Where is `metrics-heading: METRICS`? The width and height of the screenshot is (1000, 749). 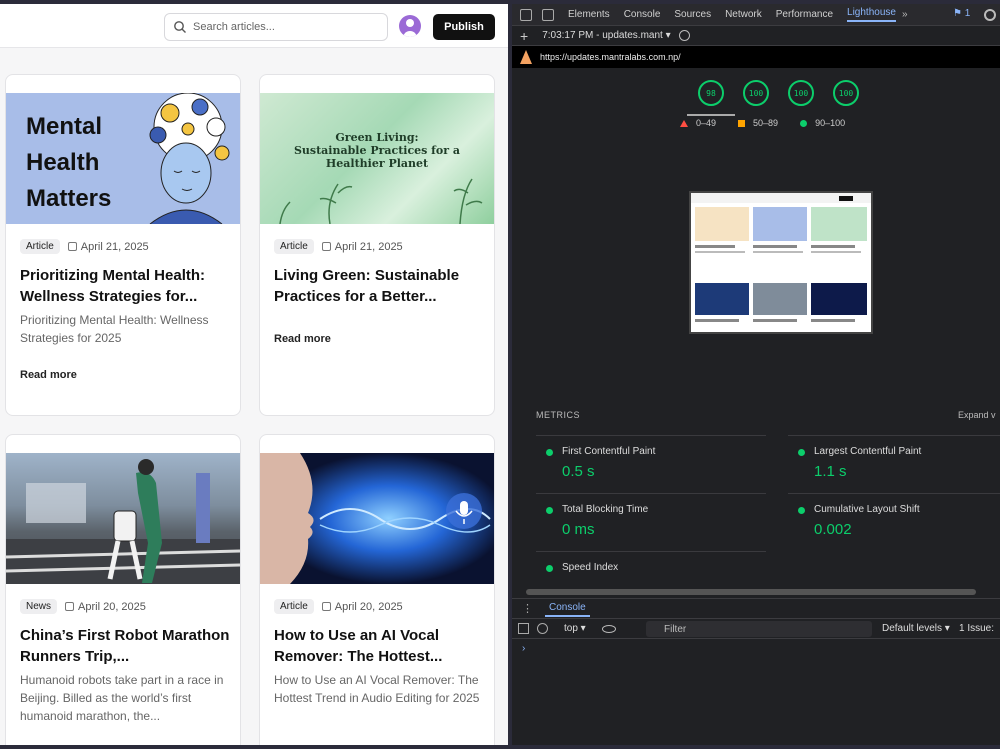
metrics-heading: METRICS is located at coordinates (558, 415).